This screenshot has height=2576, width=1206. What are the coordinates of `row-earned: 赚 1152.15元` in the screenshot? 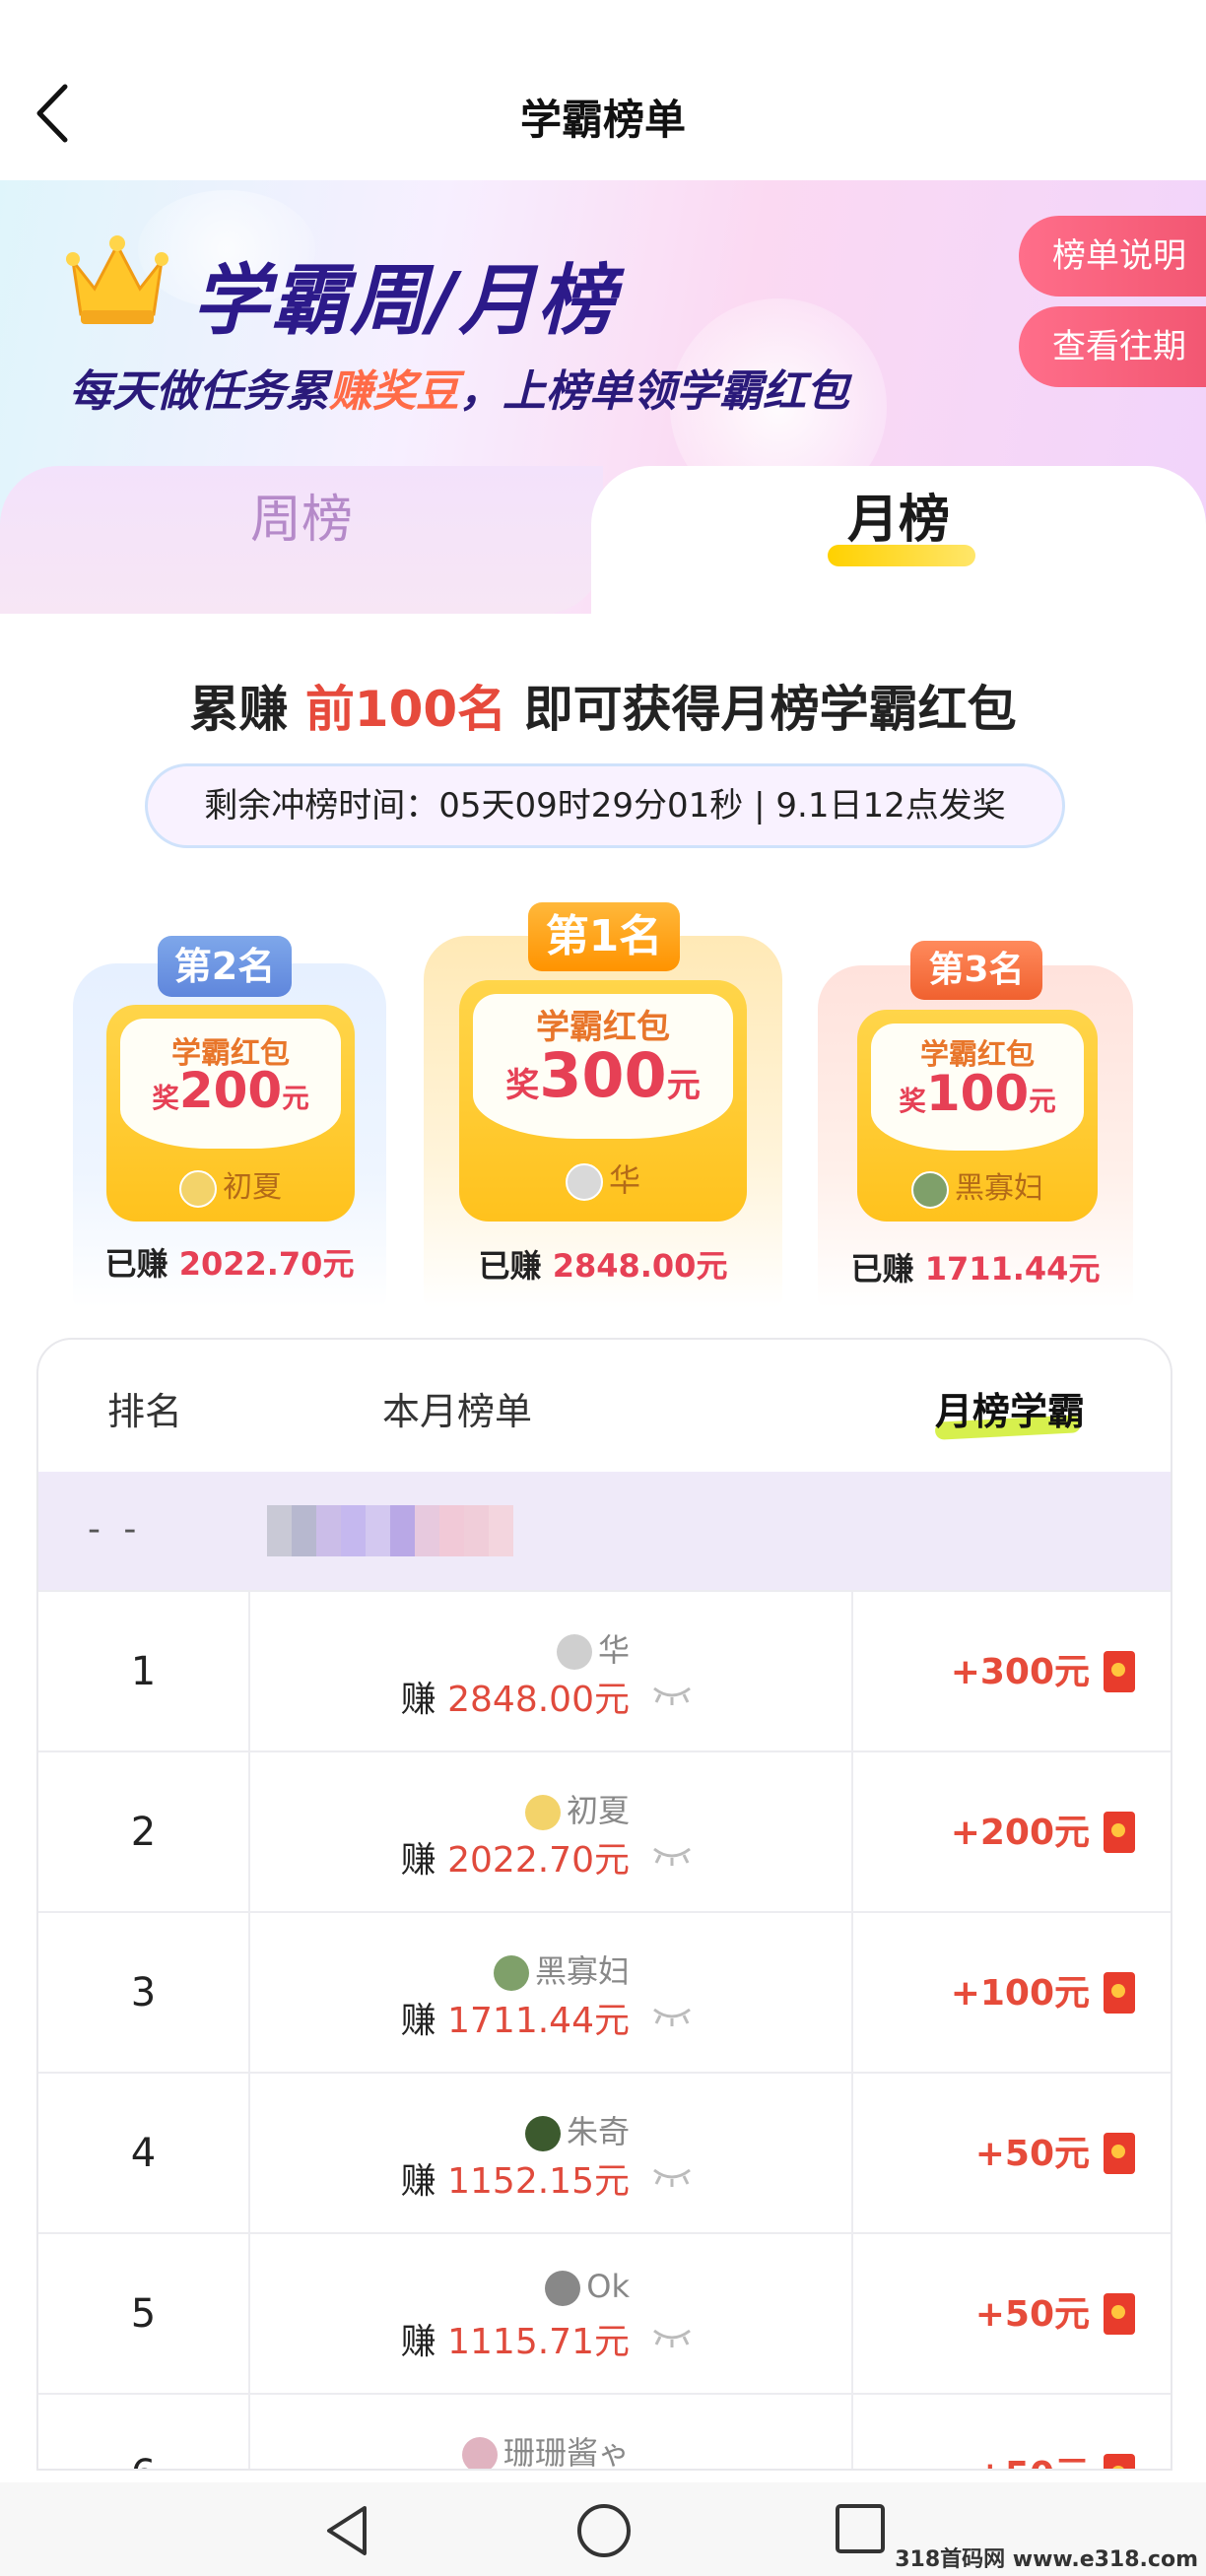 It's located at (515, 2181).